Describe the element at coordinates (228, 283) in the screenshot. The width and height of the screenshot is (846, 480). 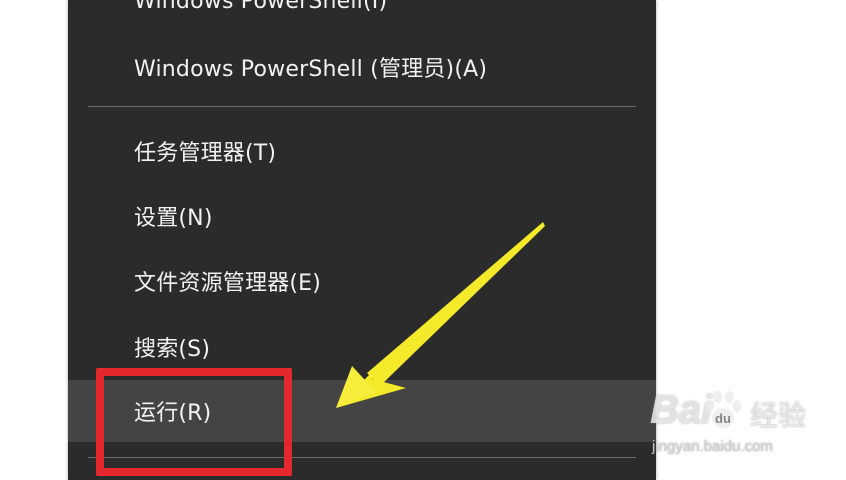
I see `menu-item-label: 文件资源管理器(E)` at that location.